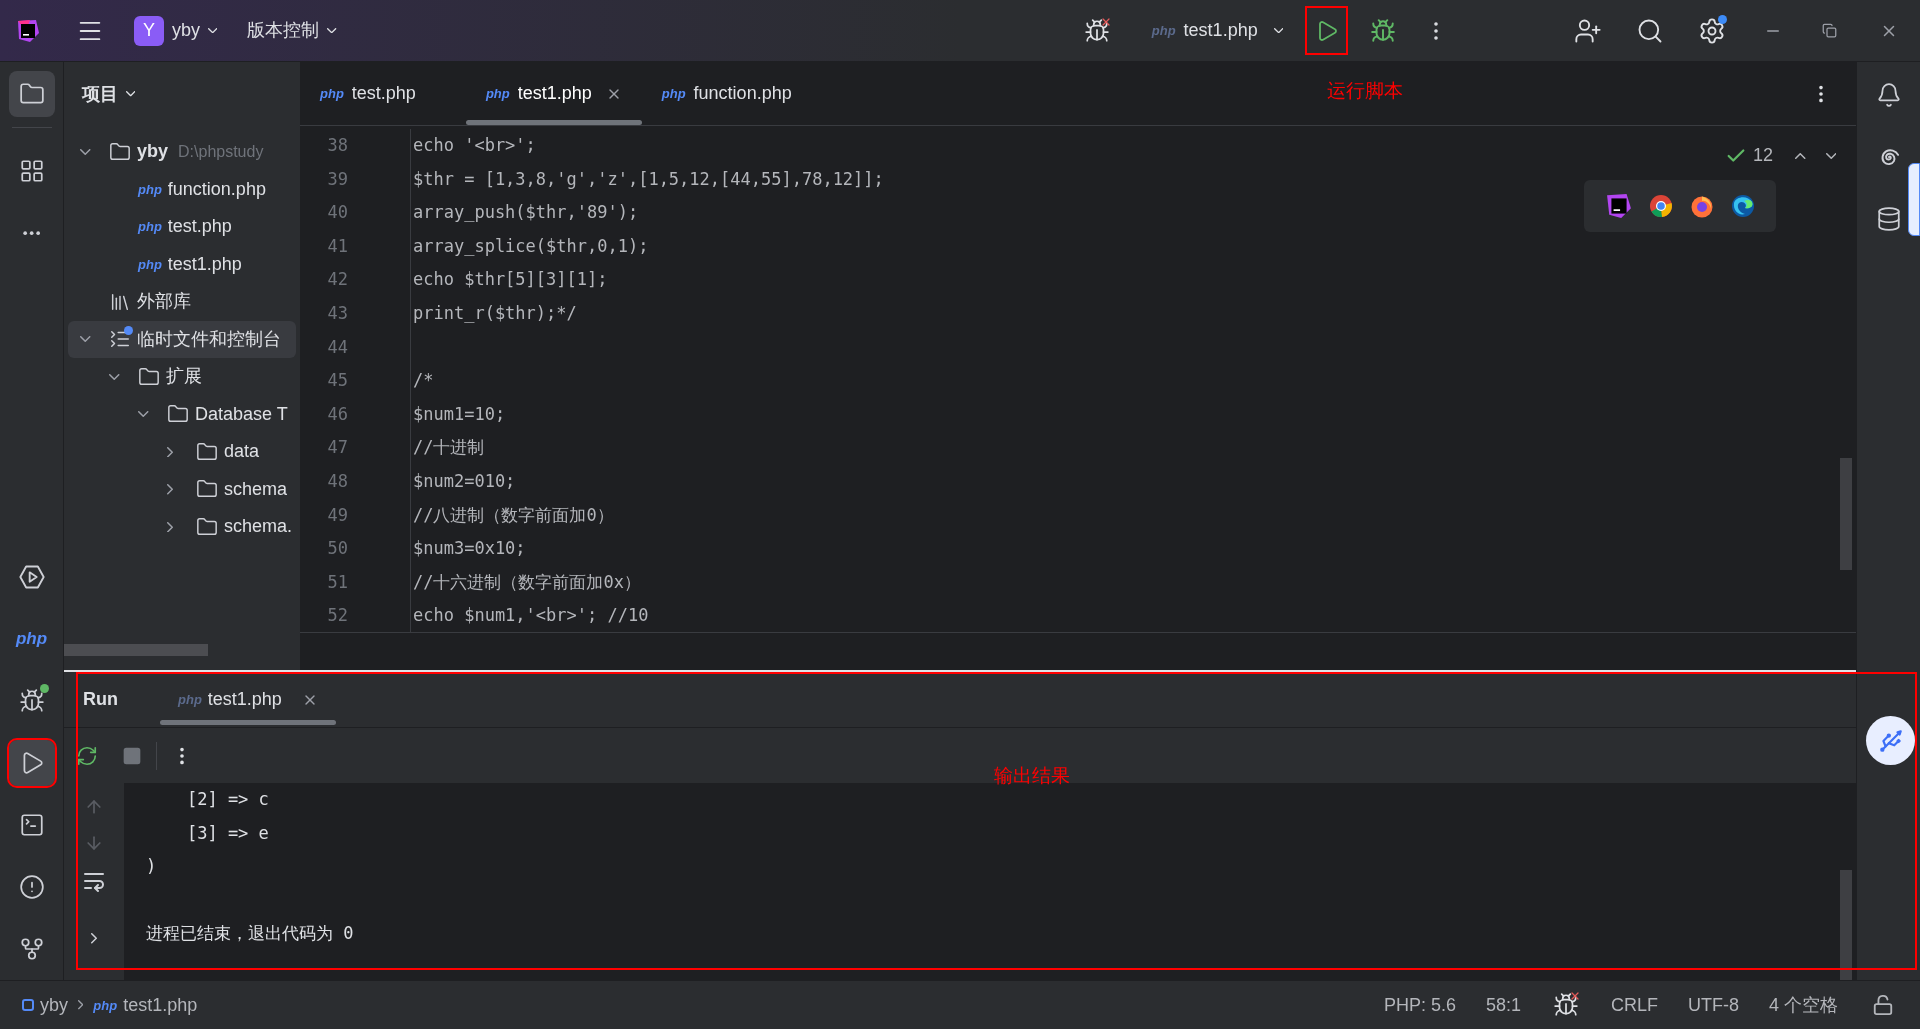 The height and width of the screenshot is (1029, 1920). Describe the element at coordinates (337, 381) in the screenshot. I see `line-number: 45` at that location.